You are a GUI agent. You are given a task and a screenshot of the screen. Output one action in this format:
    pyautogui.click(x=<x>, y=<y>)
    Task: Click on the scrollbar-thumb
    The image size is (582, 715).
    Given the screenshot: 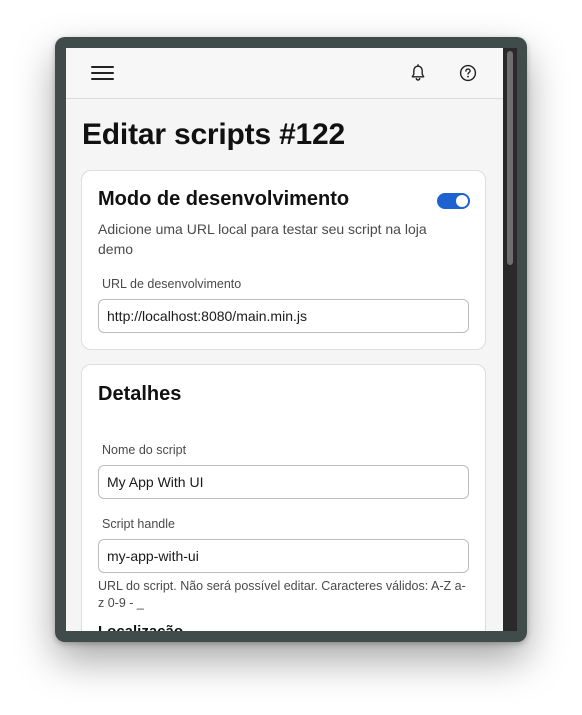 What is the action you would take?
    pyautogui.click(x=510, y=158)
    